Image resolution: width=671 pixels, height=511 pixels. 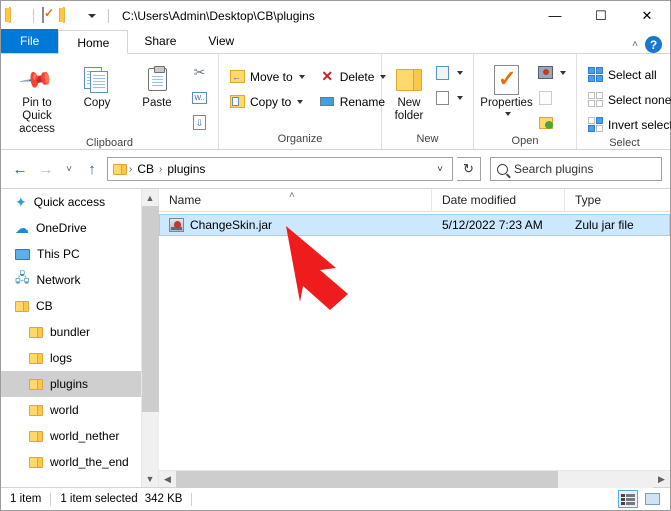 I want to click on select-buttons: Select all Select none Invert selection, so click(x=627, y=98).